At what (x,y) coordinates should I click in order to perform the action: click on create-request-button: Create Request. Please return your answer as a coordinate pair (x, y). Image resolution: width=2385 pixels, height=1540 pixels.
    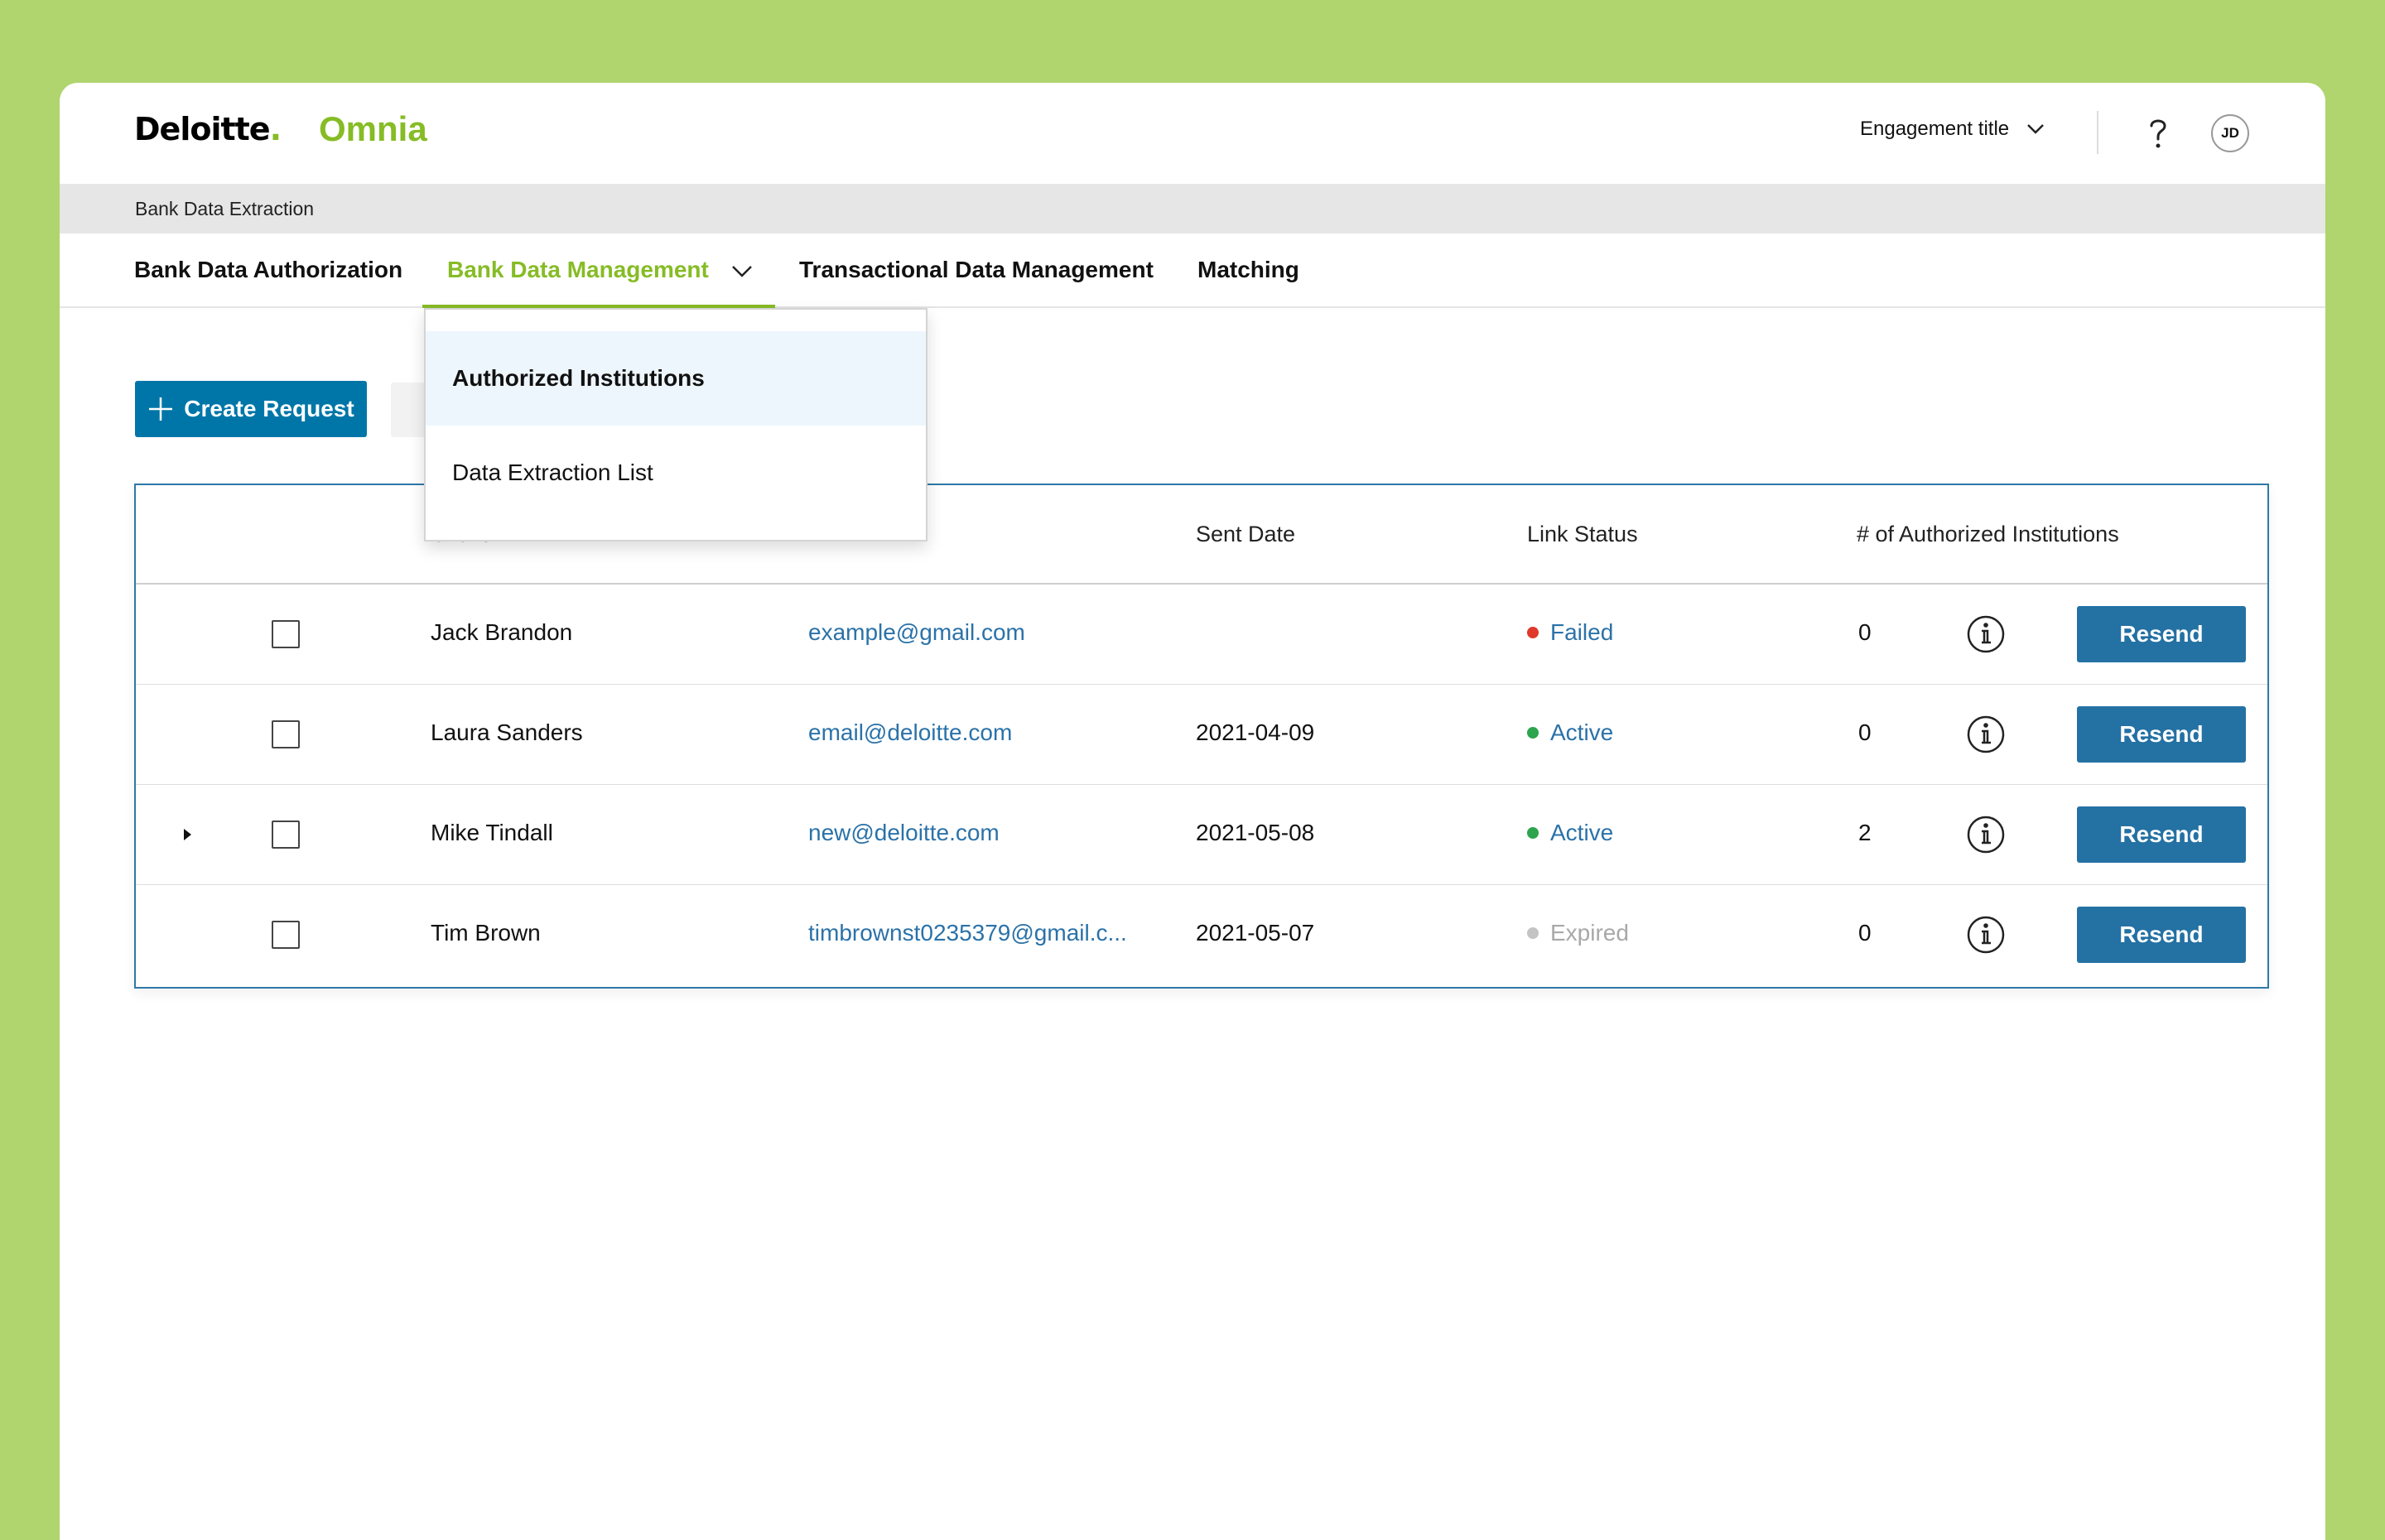
    Looking at the image, I should click on (251, 409).